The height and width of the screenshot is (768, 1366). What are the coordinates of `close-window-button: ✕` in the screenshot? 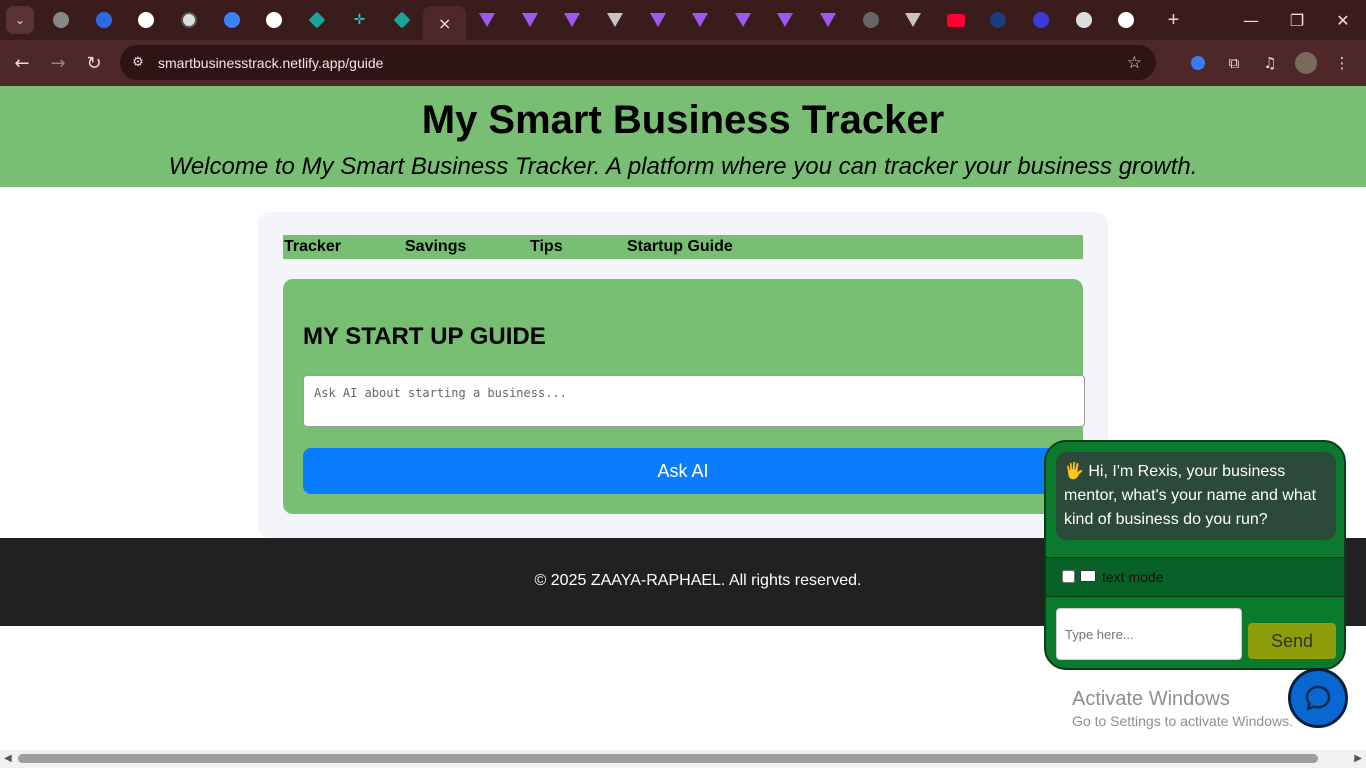 It's located at (1343, 20).